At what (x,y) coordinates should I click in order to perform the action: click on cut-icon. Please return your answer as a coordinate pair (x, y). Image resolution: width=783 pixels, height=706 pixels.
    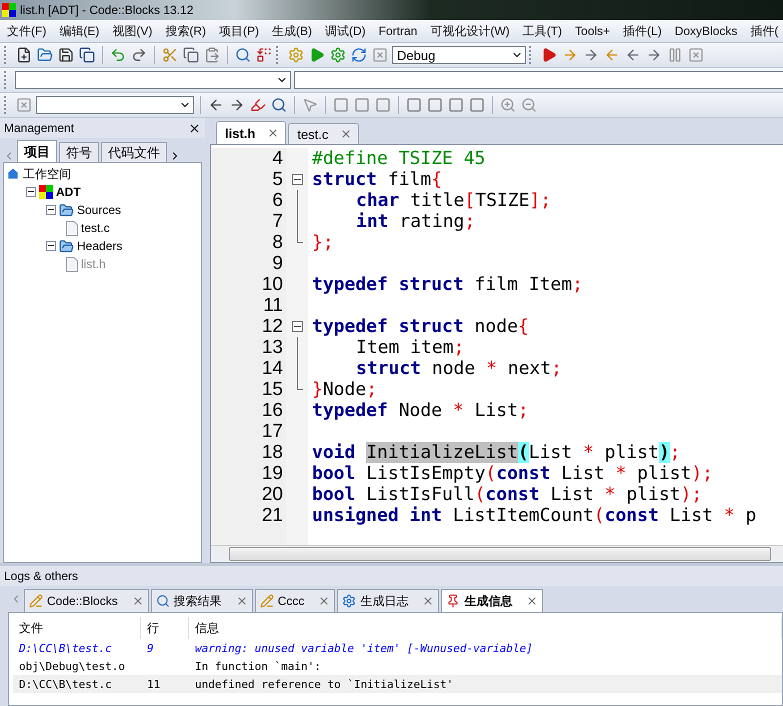
    Looking at the image, I should click on (170, 55).